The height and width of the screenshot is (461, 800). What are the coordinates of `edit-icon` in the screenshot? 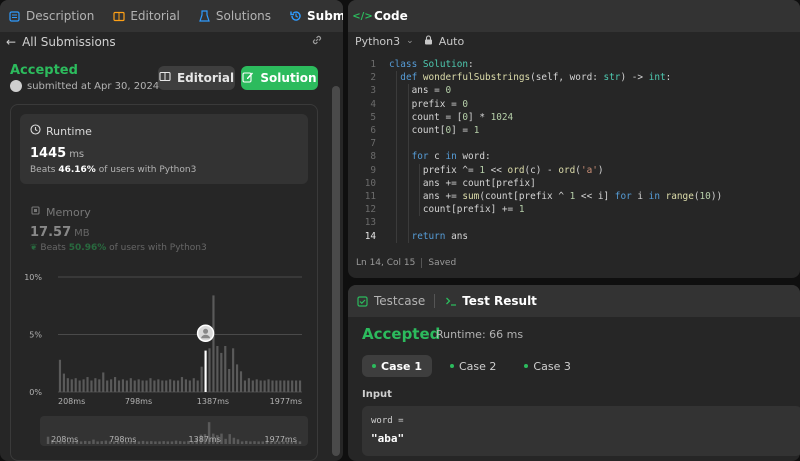 It's located at (248, 78).